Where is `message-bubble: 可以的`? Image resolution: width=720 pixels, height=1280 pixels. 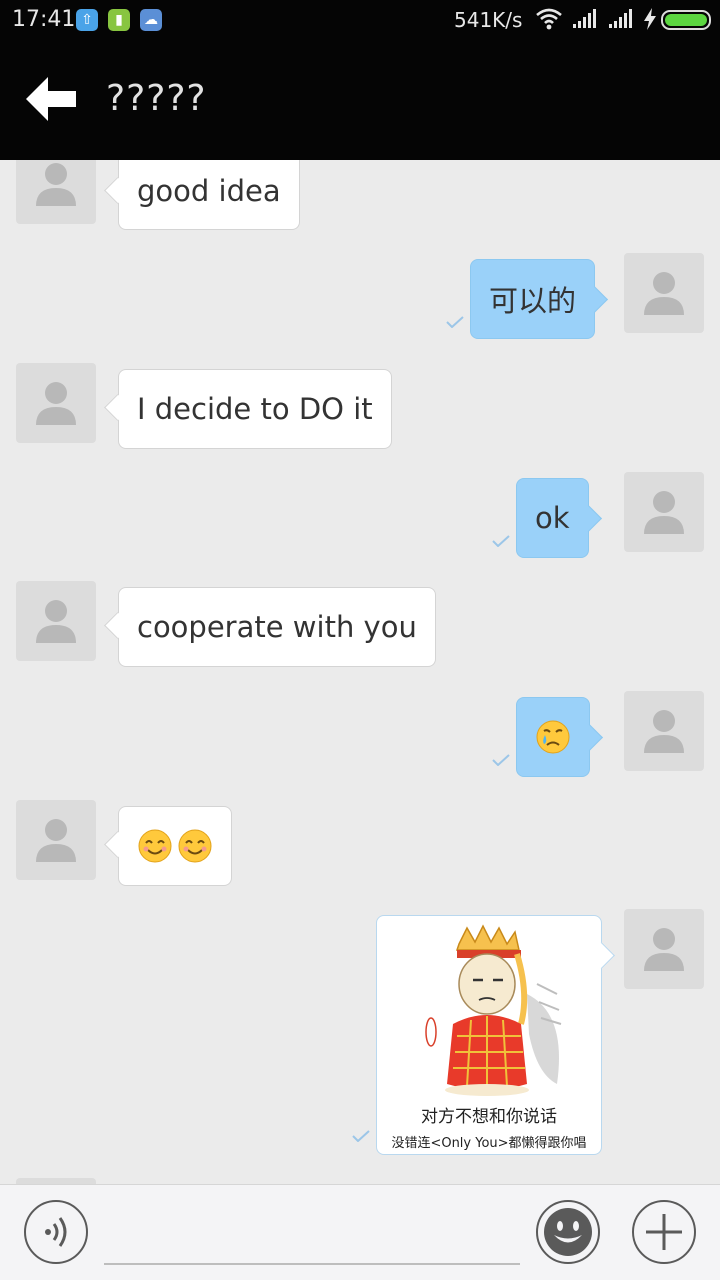
message-bubble: 可以的 is located at coordinates (533, 299).